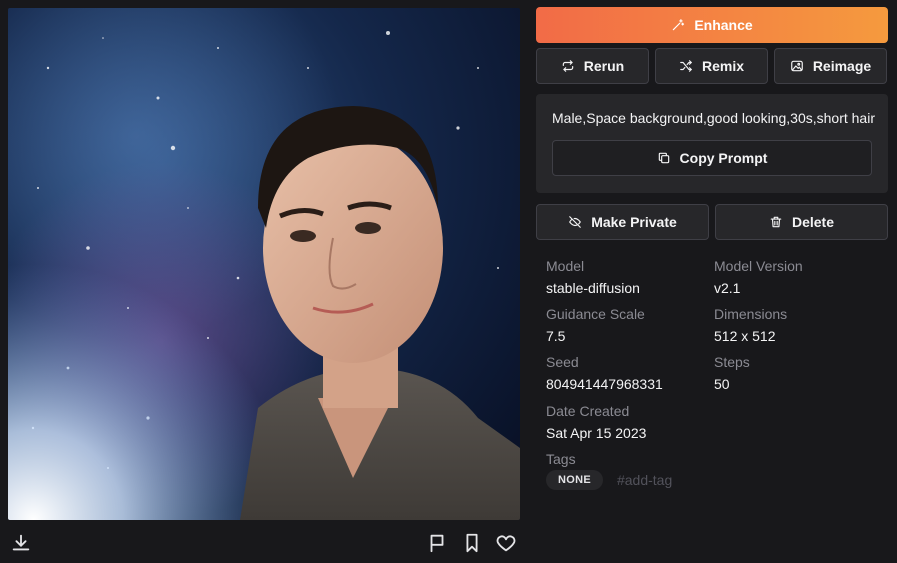 This screenshot has height=563, width=897. What do you see at coordinates (686, 66) in the screenshot?
I see `shuffle-icon` at bounding box center [686, 66].